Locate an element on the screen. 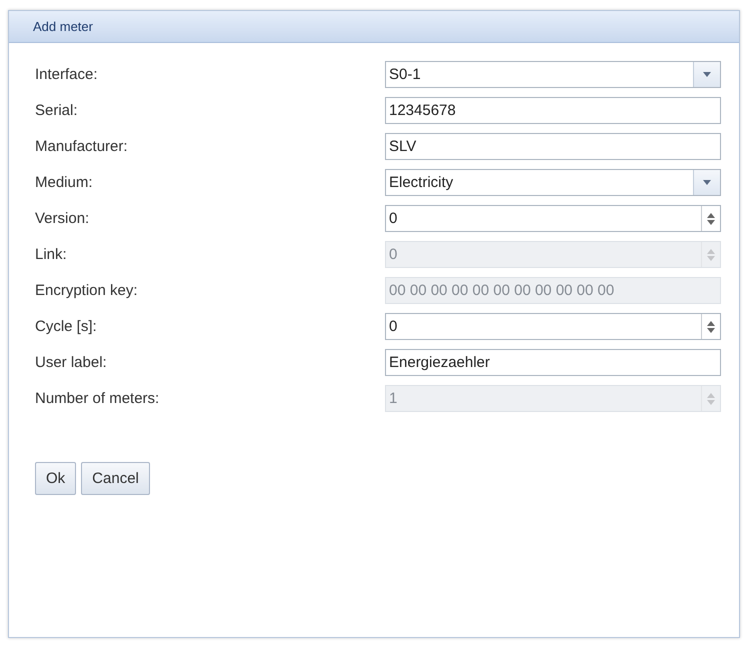  field-label: Number of meters: is located at coordinates (97, 398).